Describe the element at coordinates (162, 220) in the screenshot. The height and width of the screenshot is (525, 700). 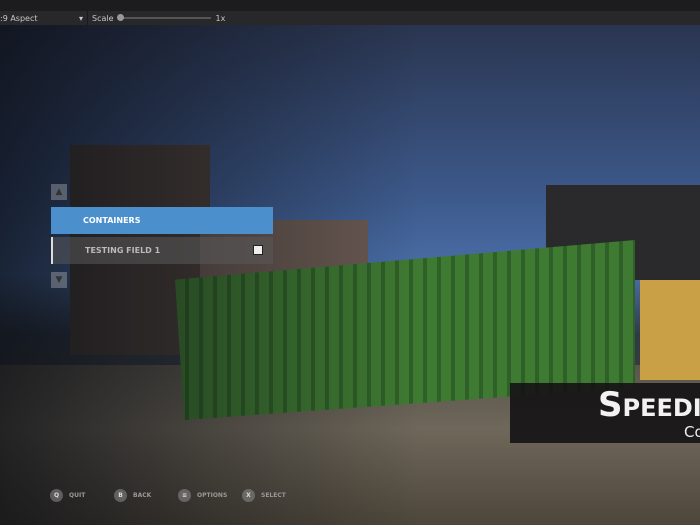
I see `menu-item-containers: CONTAINERS` at that location.